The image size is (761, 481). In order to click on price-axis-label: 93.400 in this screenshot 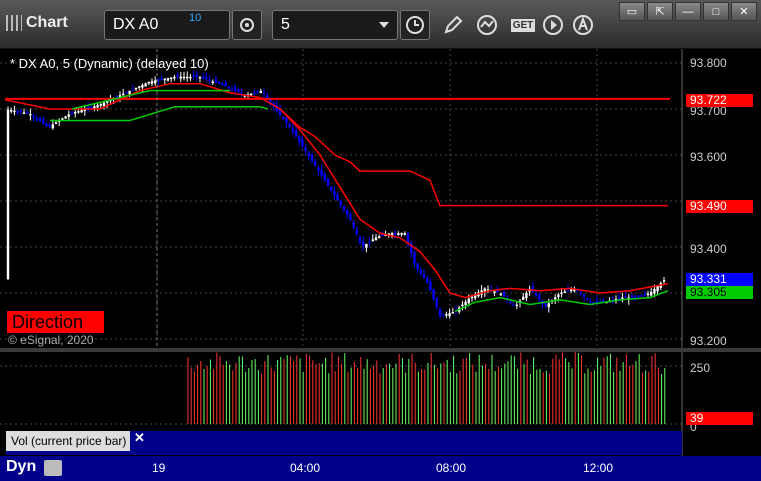, I will do `click(708, 249)`.